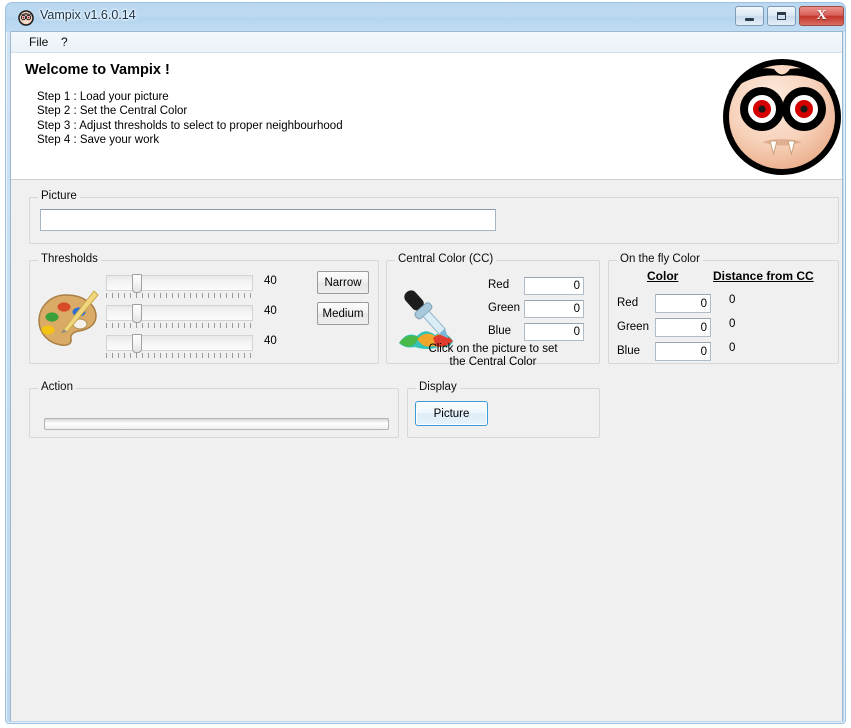 This screenshot has height=728, width=851. I want to click on picture-path-input, so click(268, 220).